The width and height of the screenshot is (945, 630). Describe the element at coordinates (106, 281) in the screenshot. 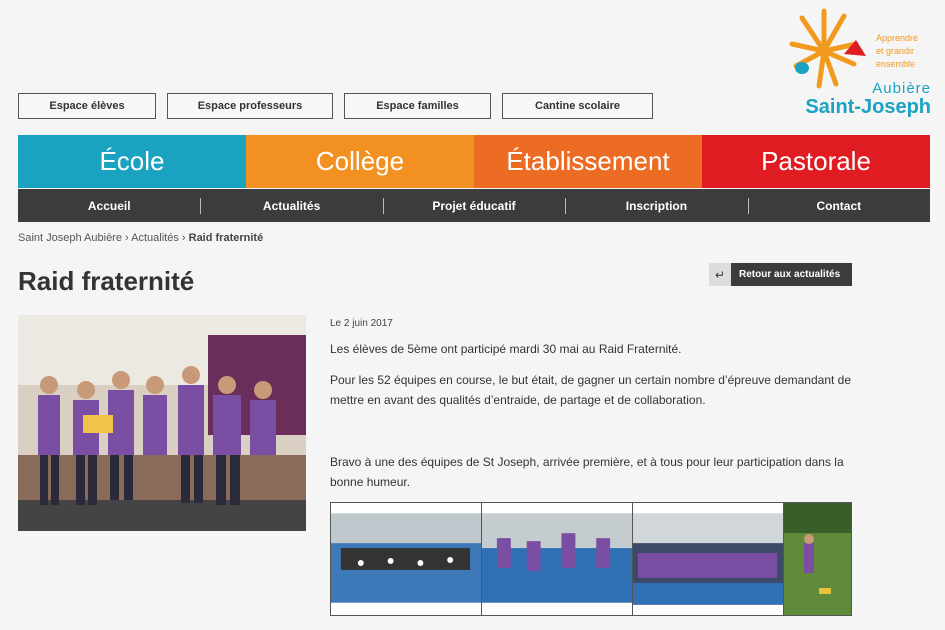

I see `page-title: Raid fraternité` at that location.